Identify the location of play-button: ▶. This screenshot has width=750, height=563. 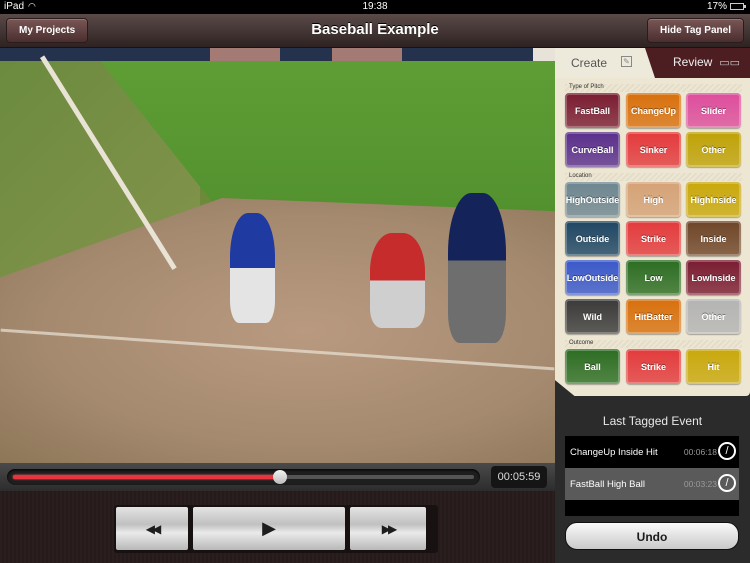
(269, 528).